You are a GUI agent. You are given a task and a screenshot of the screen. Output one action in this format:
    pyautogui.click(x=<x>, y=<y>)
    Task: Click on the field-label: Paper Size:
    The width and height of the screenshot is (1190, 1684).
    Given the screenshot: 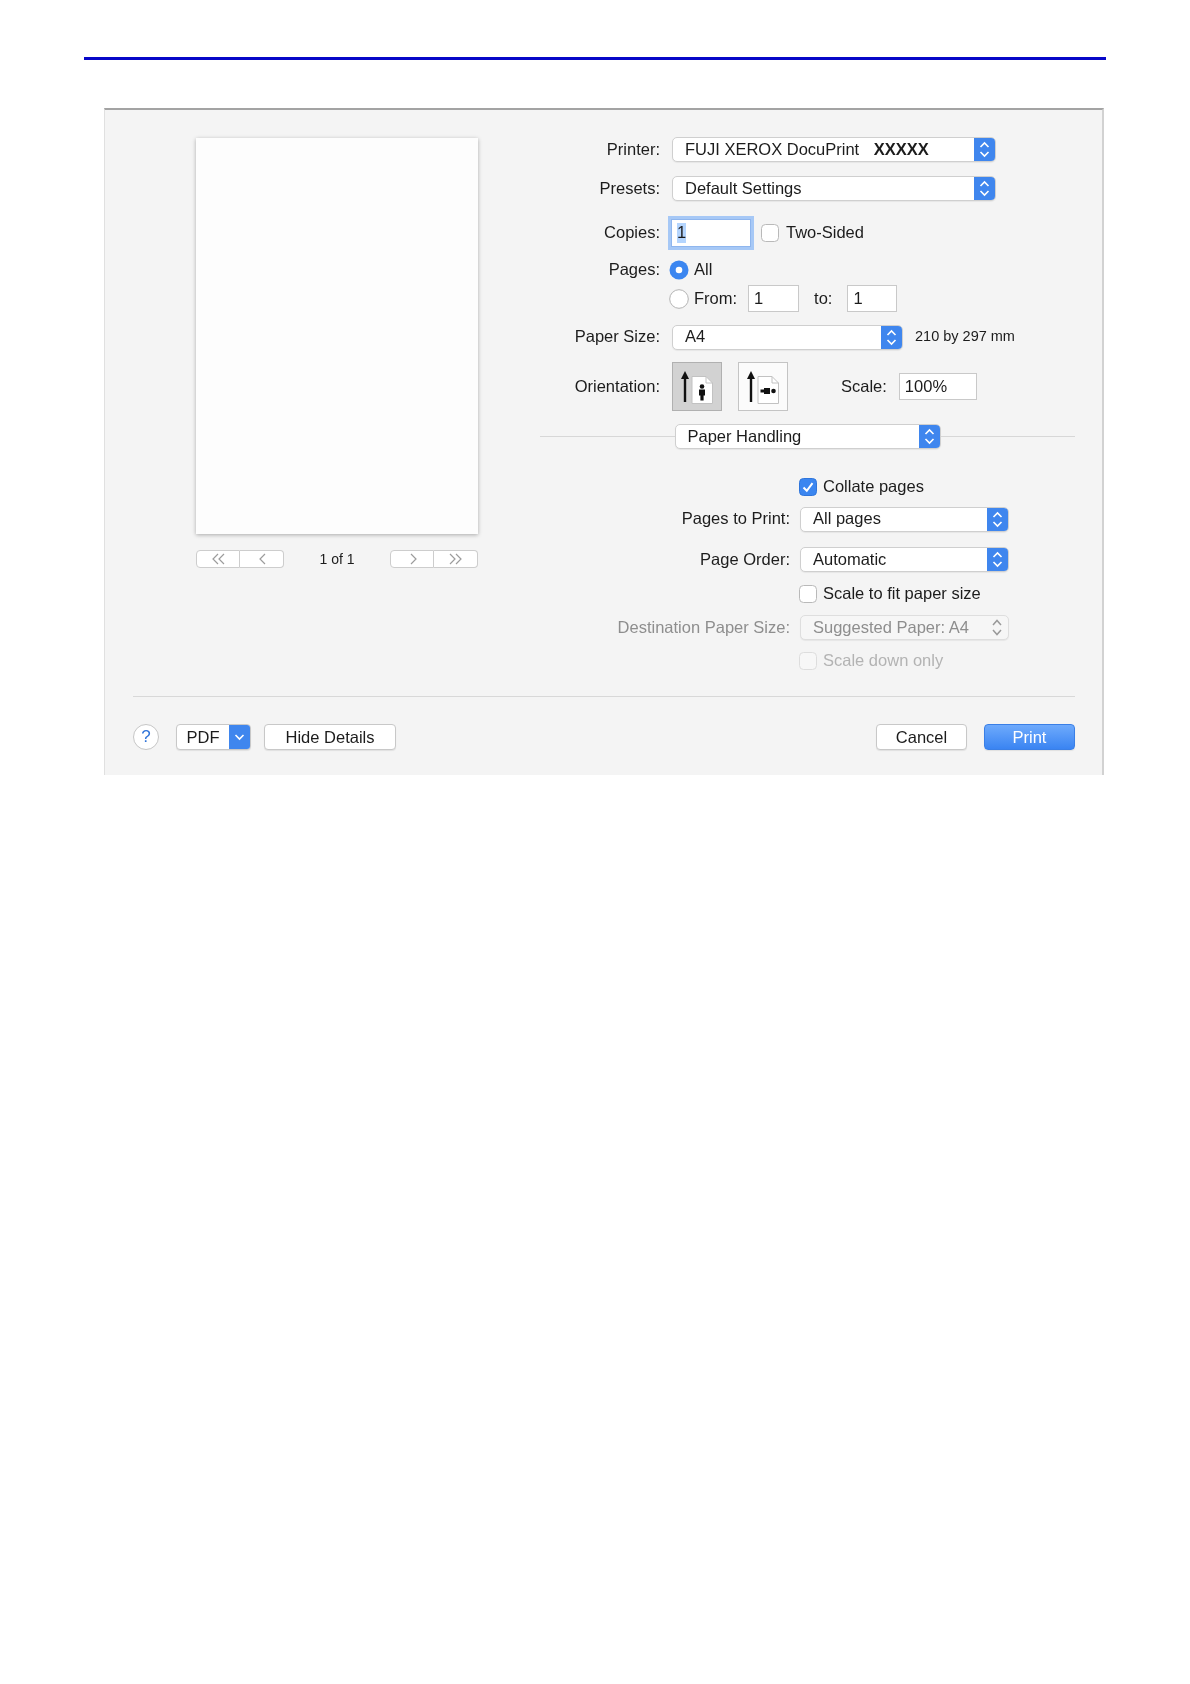 What is the action you would take?
    pyautogui.click(x=616, y=337)
    